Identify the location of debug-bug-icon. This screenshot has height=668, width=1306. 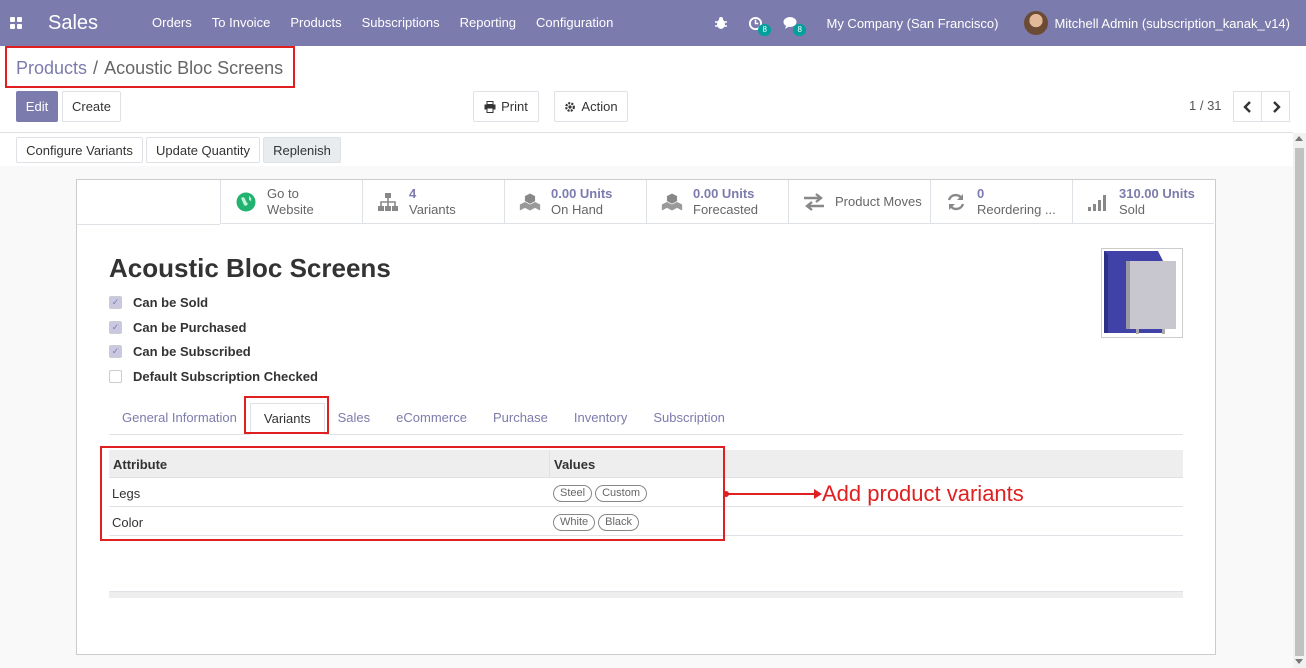
(721, 23).